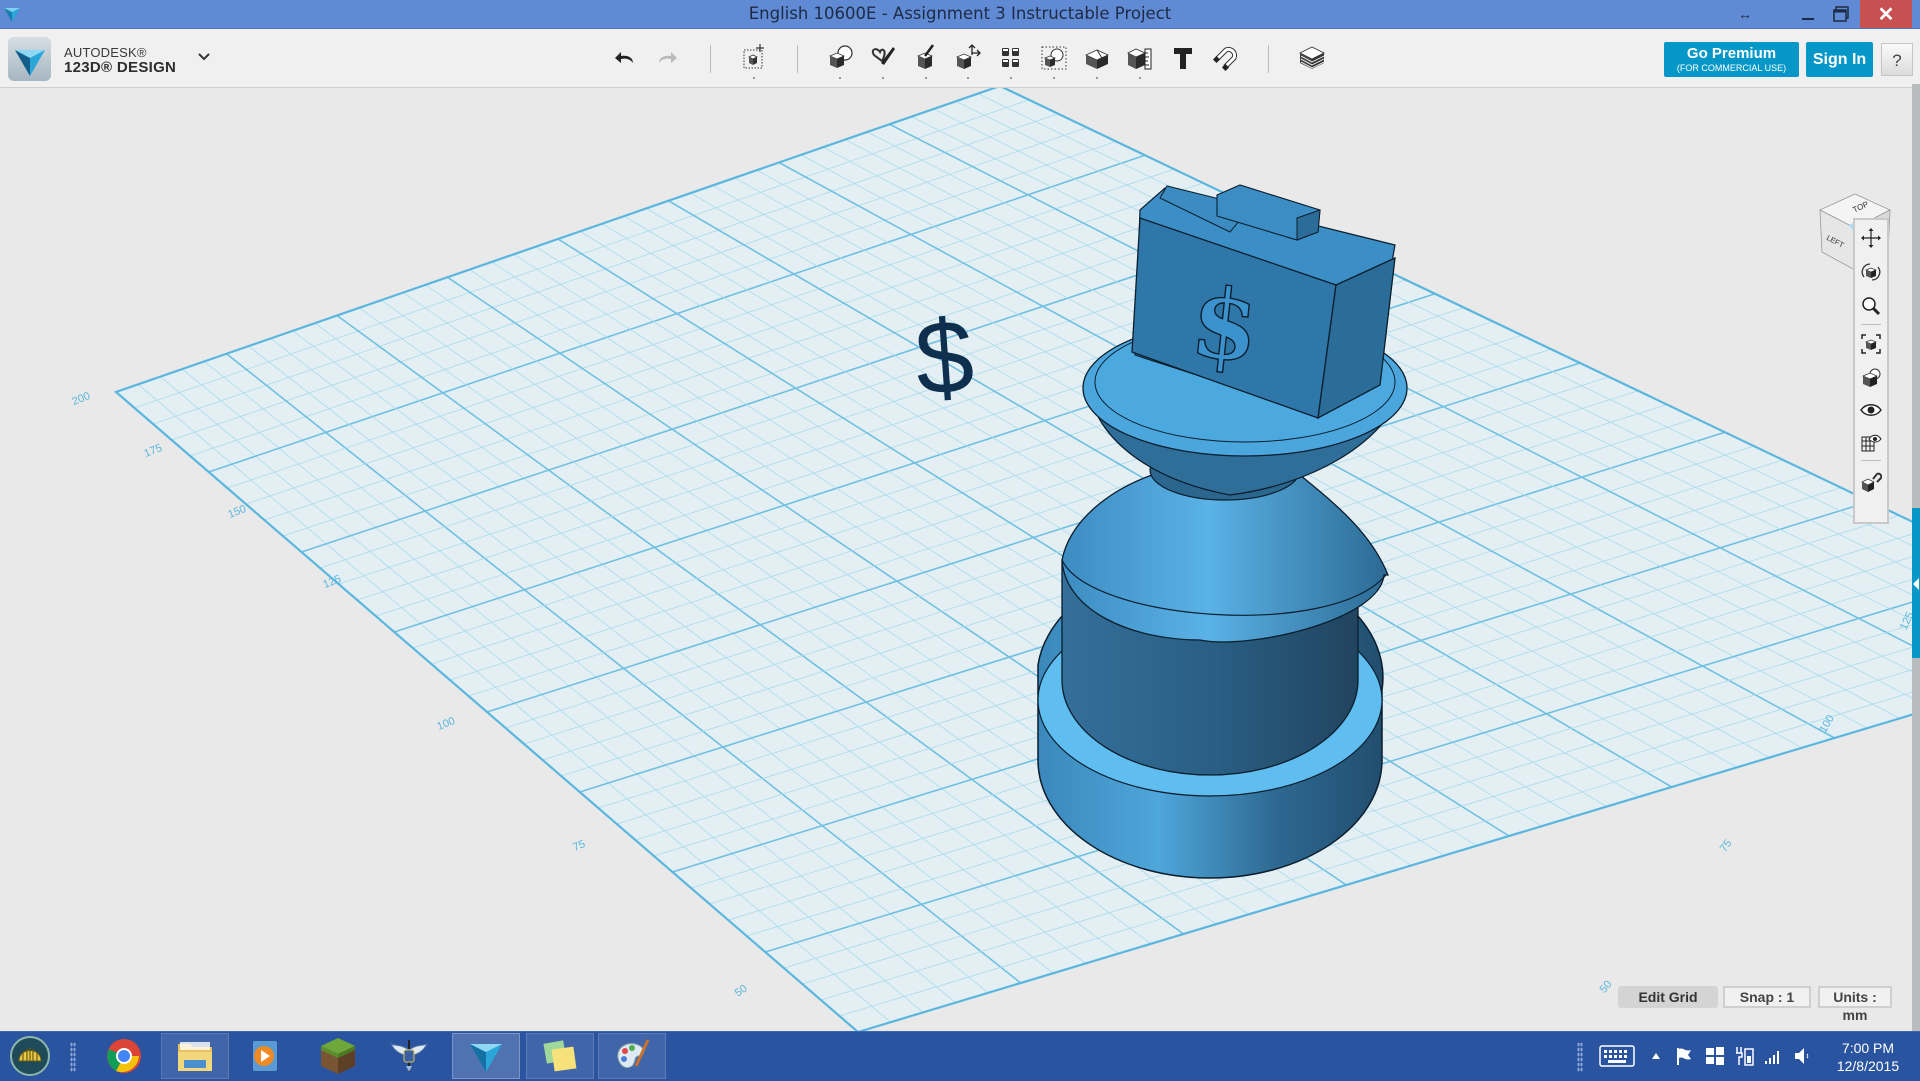 The image size is (1920, 1081). I want to click on go-premium-sublabel: (FOR COMMERCIAL USE), so click(1731, 68).